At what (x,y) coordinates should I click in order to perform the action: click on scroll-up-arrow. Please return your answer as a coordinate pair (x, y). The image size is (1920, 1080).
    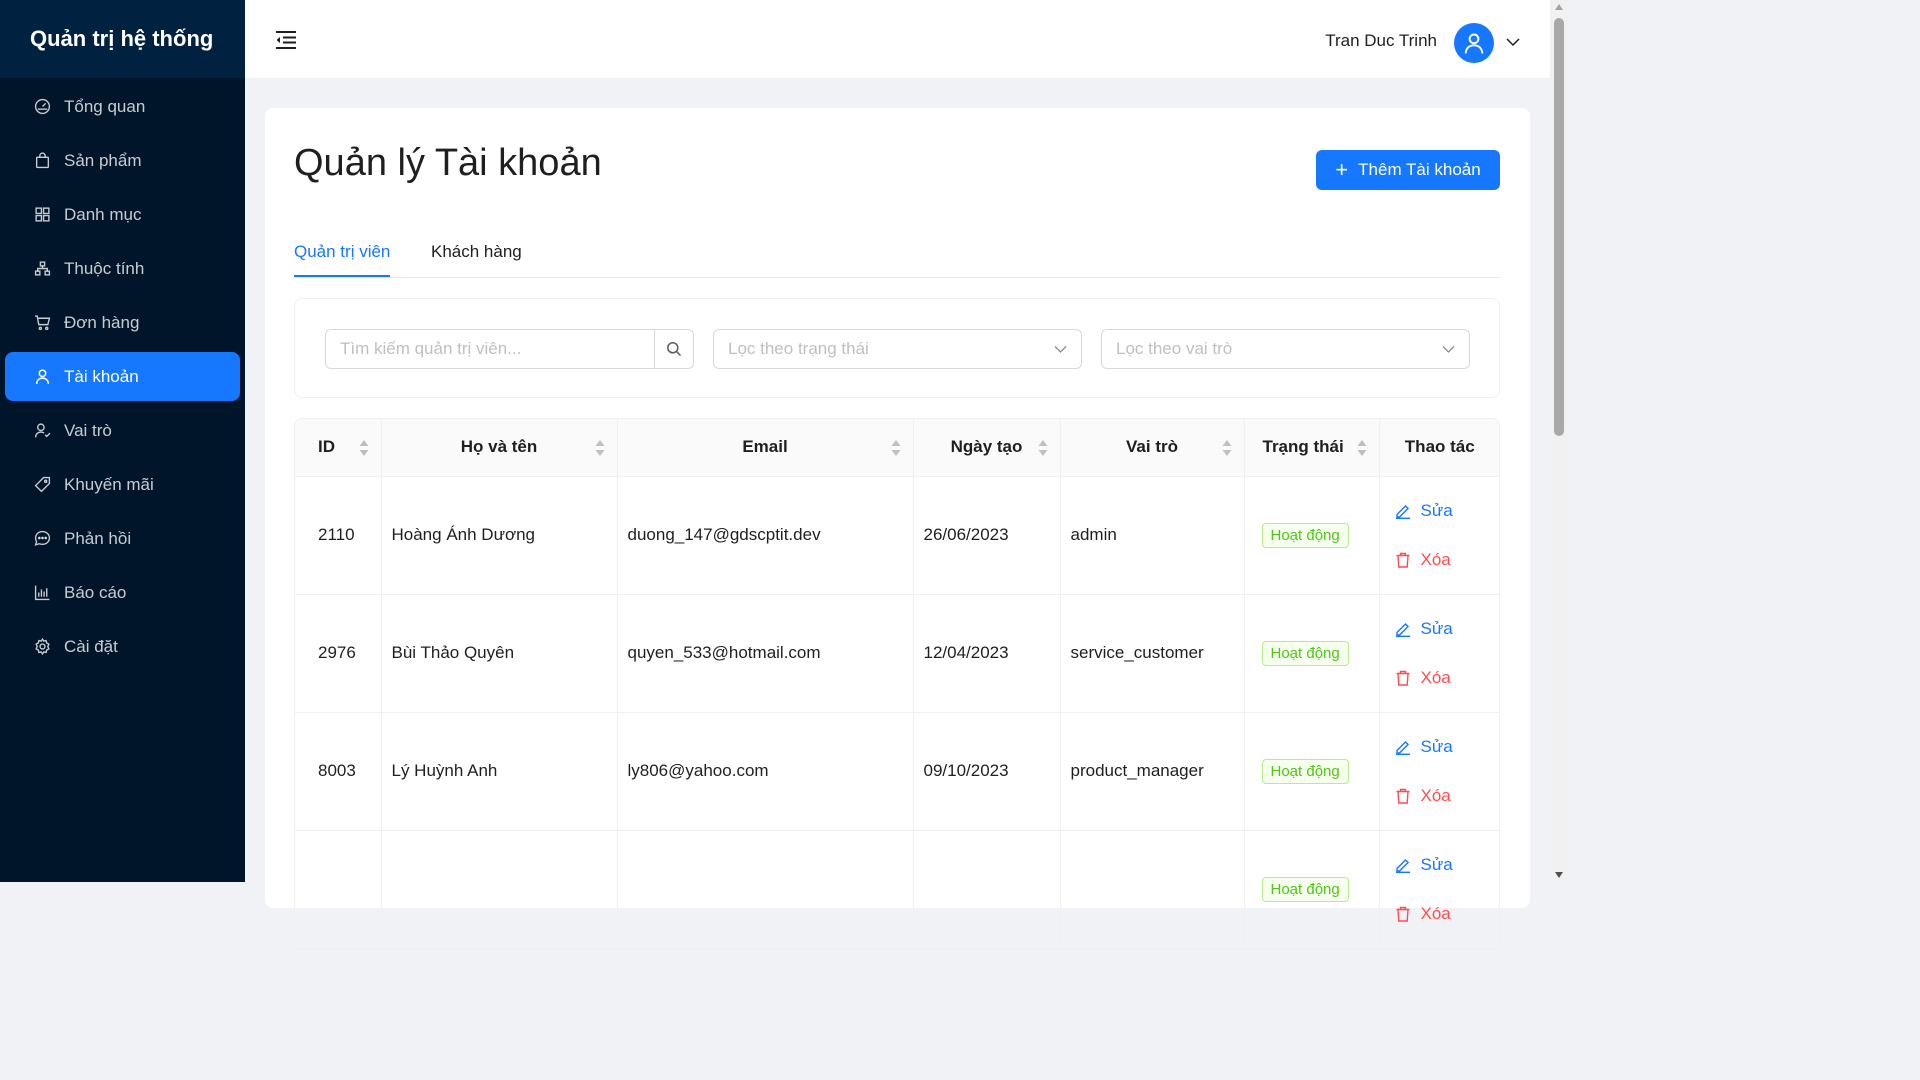
    Looking at the image, I should click on (1559, 7).